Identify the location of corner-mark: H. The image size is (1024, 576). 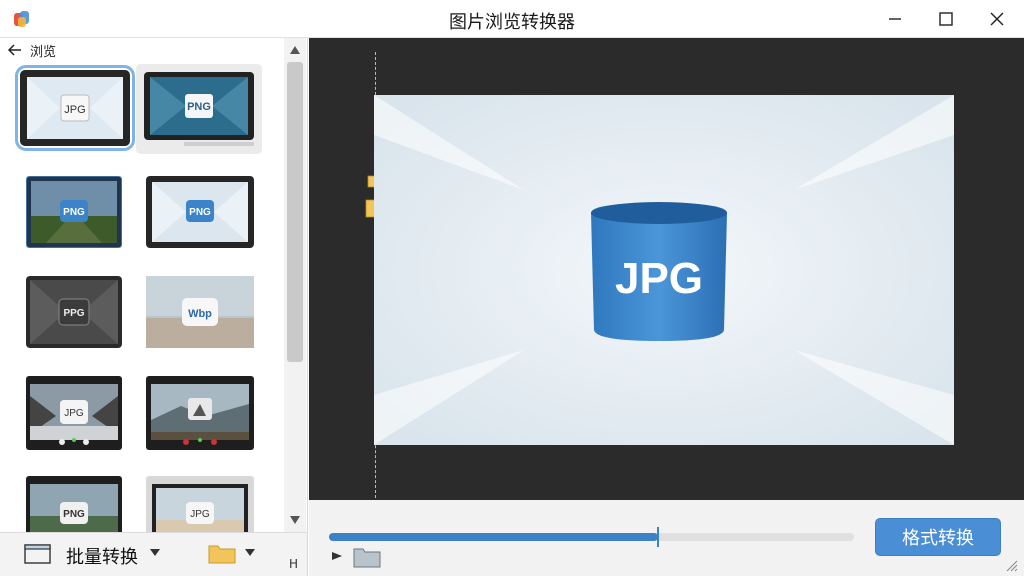
(294, 564).